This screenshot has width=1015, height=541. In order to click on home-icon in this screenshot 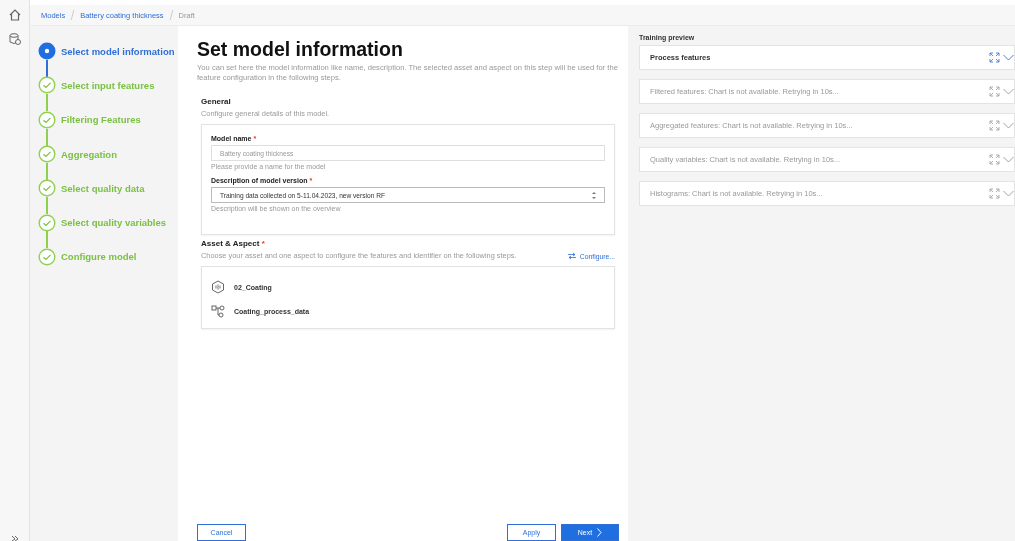, I will do `click(14, 15)`.